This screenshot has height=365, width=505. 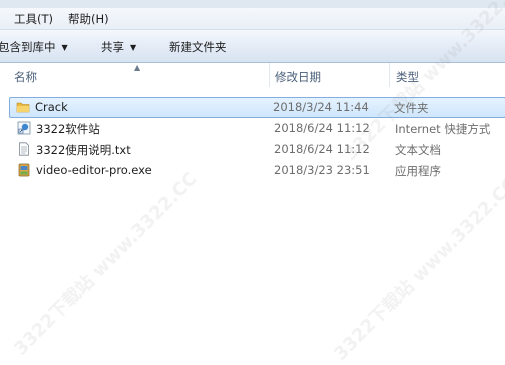 What do you see at coordinates (24, 149) in the screenshot?
I see `text-document-icon` at bounding box center [24, 149].